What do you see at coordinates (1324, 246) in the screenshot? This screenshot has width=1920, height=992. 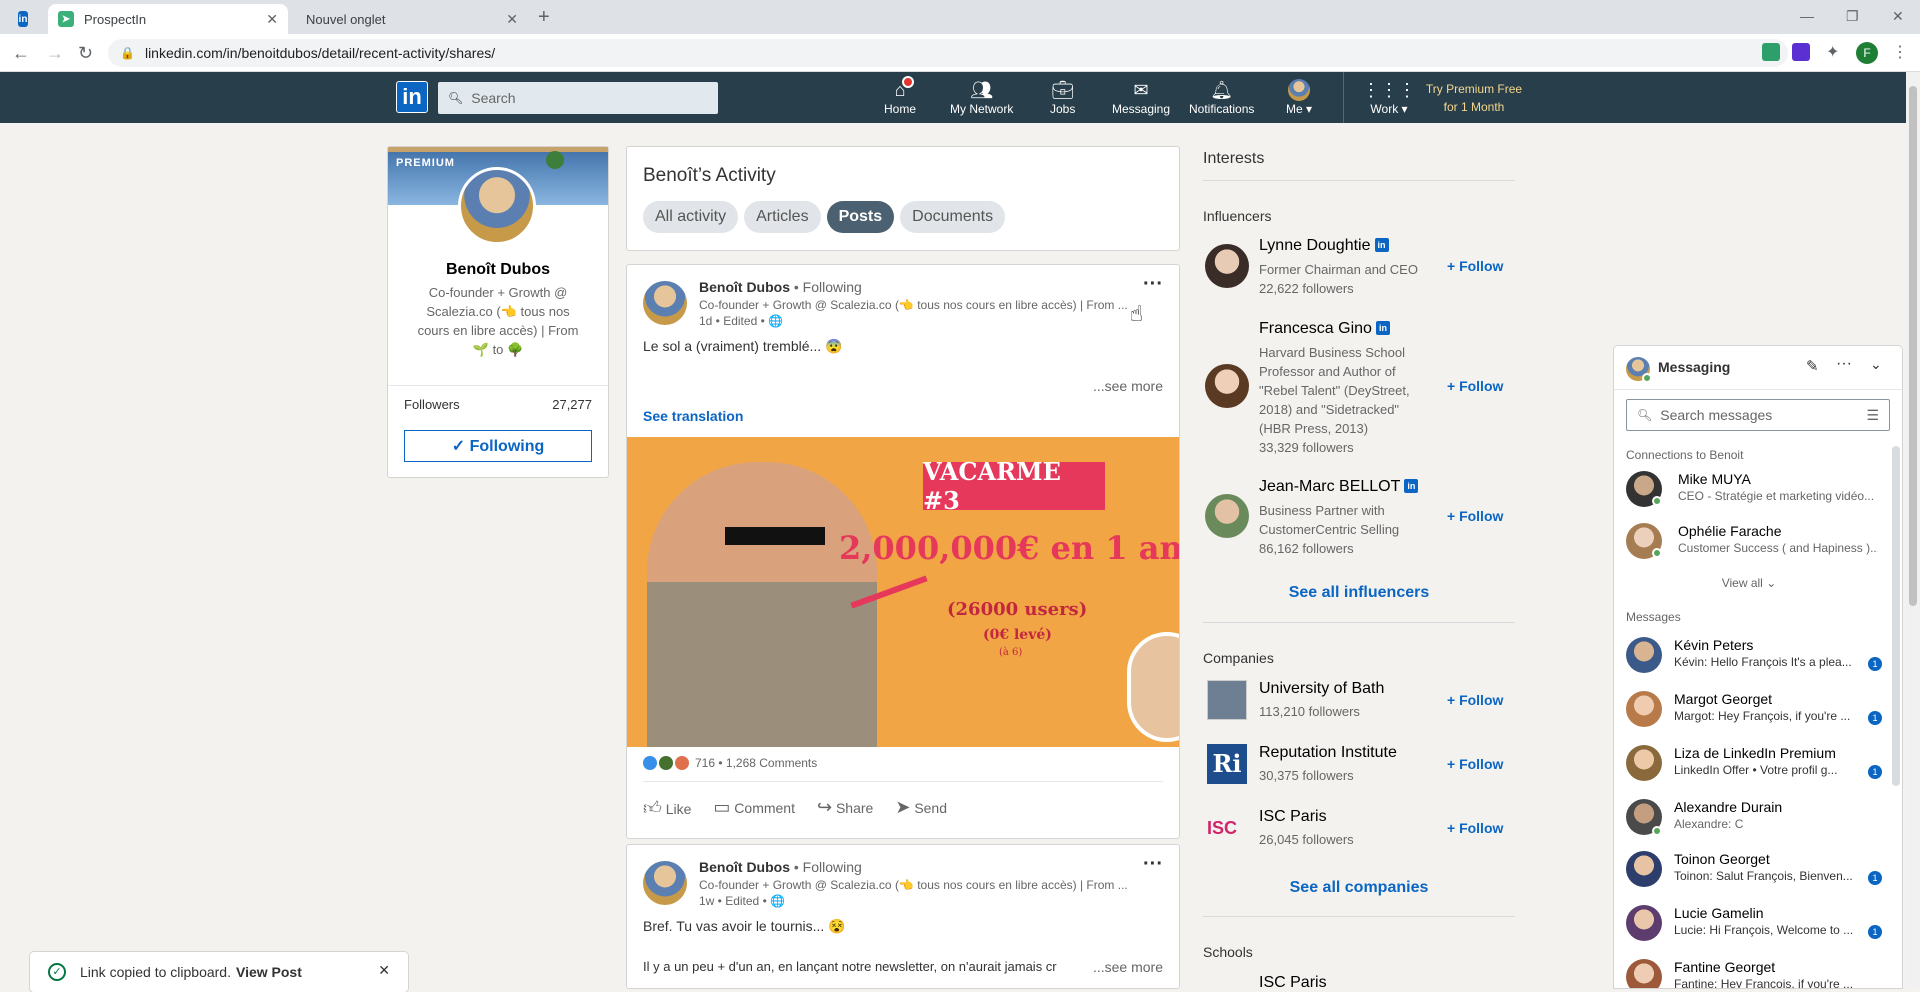 I see `influencer-name: Lynne Doughtie in` at bounding box center [1324, 246].